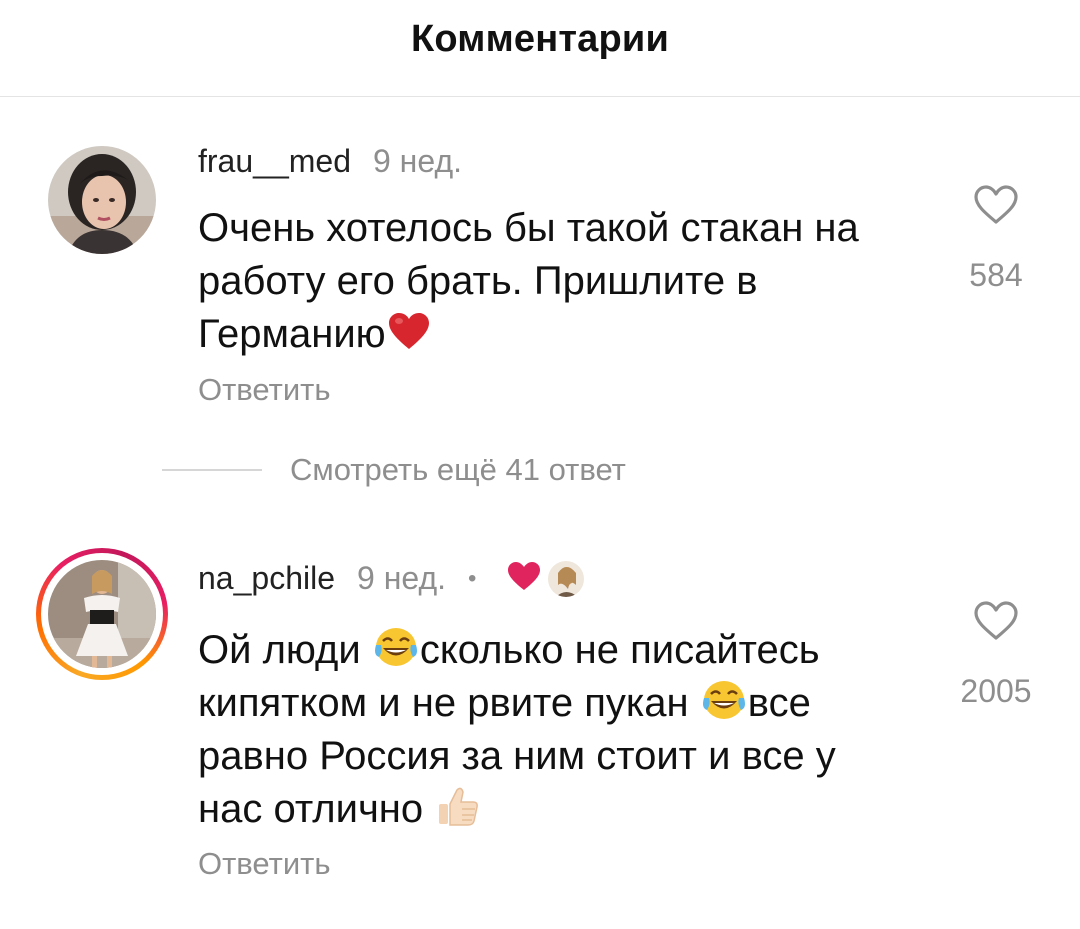 The height and width of the screenshot is (929, 1080). What do you see at coordinates (285, 650) in the screenshot?
I see `comment-line: Ой люди` at bounding box center [285, 650].